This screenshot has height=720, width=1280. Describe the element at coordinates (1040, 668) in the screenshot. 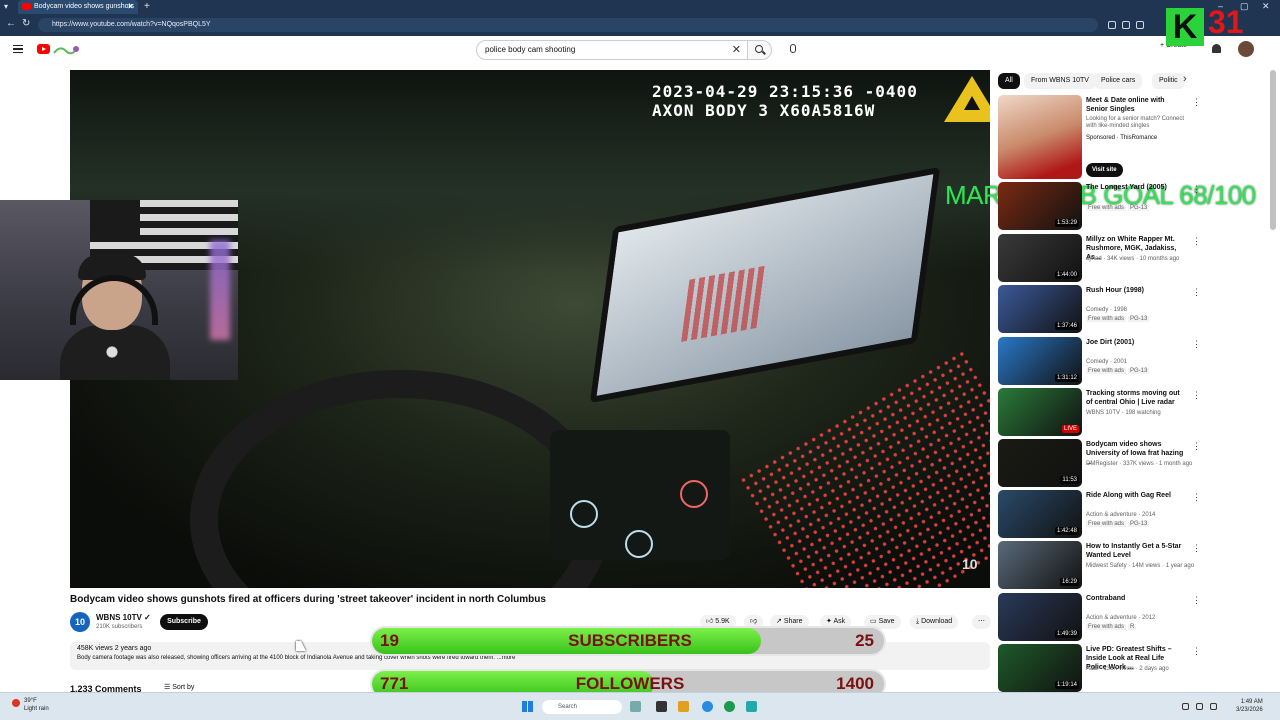

I see `video-thumbnail: 1:19:14` at that location.